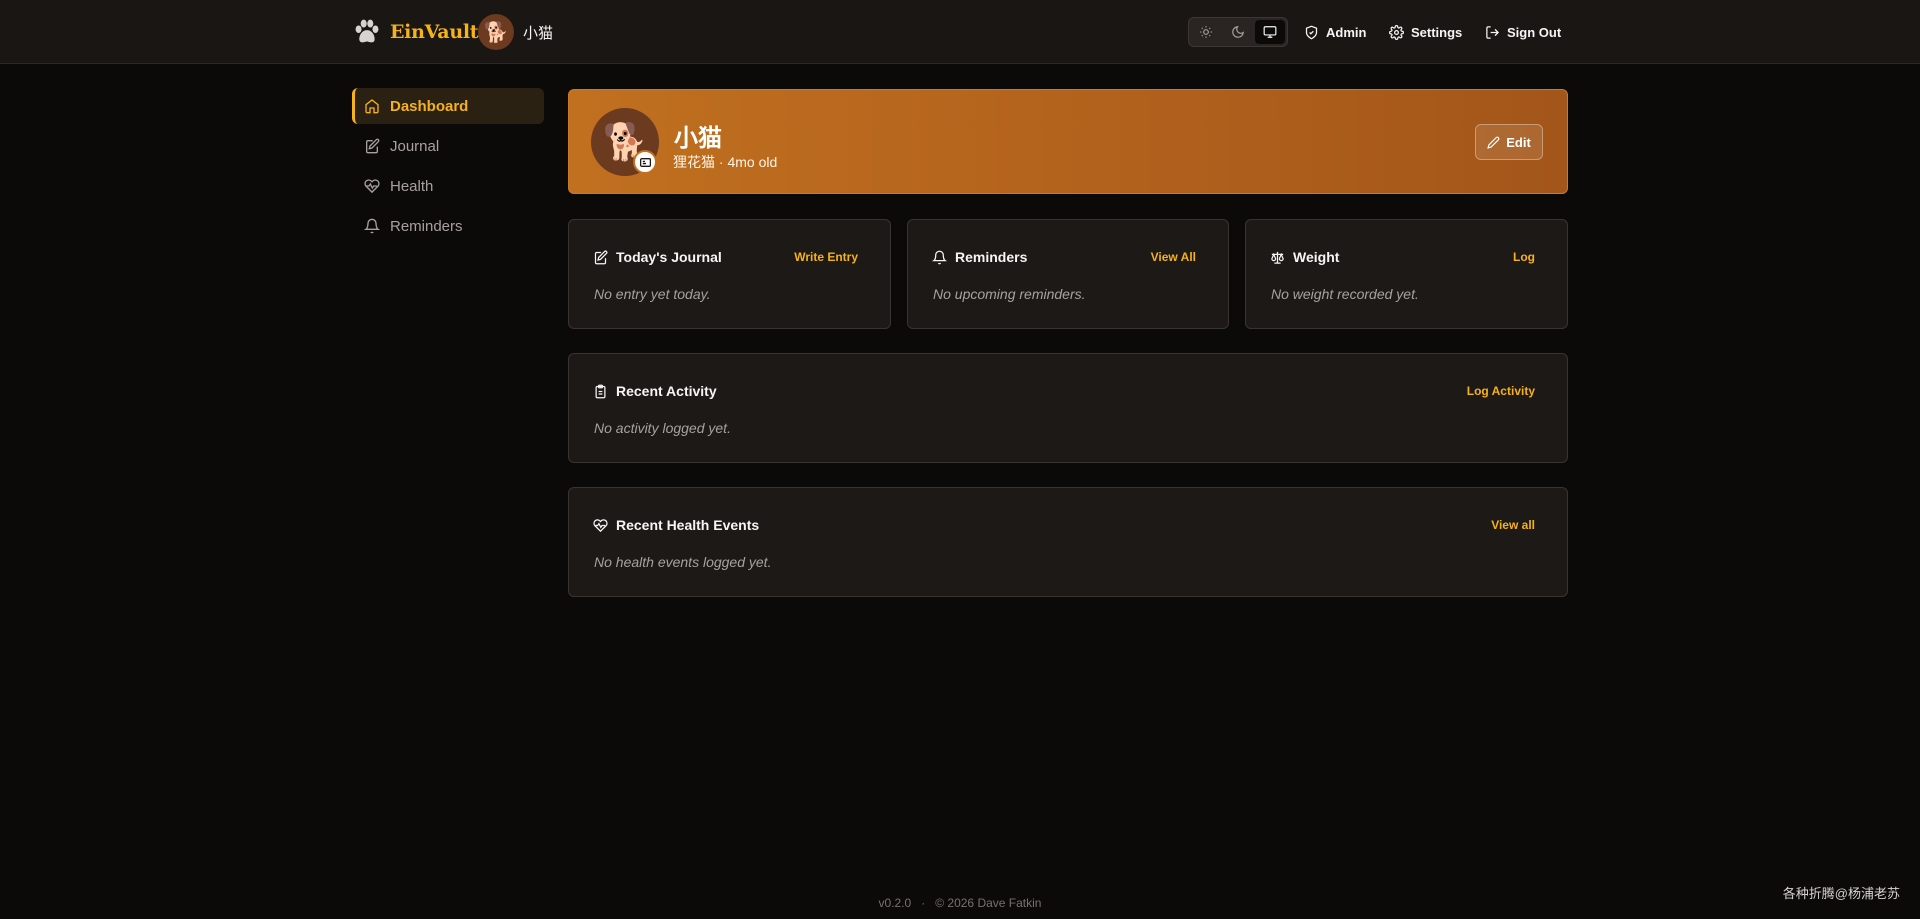  I want to click on sign-out-label: Sign Out, so click(1534, 32).